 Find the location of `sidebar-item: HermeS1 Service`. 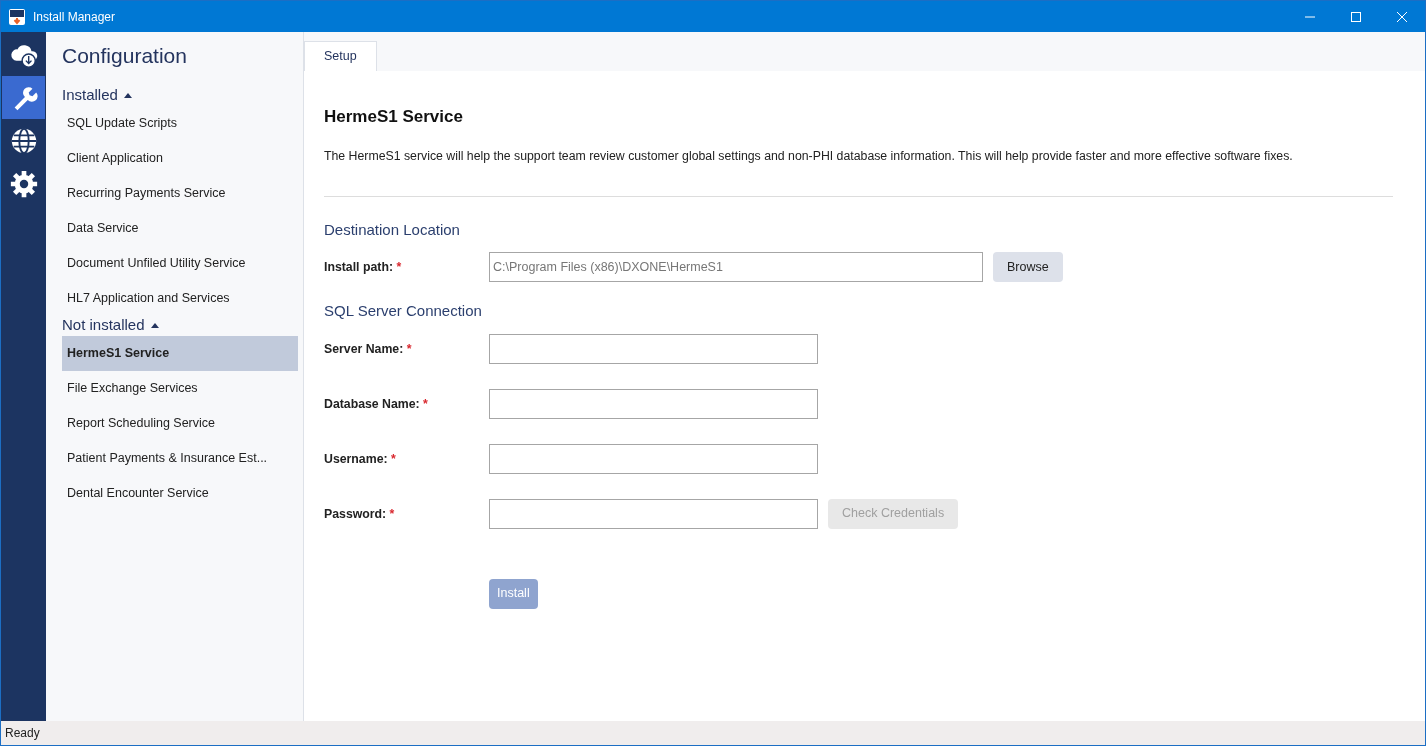

sidebar-item: HermeS1 Service is located at coordinates (180, 353).